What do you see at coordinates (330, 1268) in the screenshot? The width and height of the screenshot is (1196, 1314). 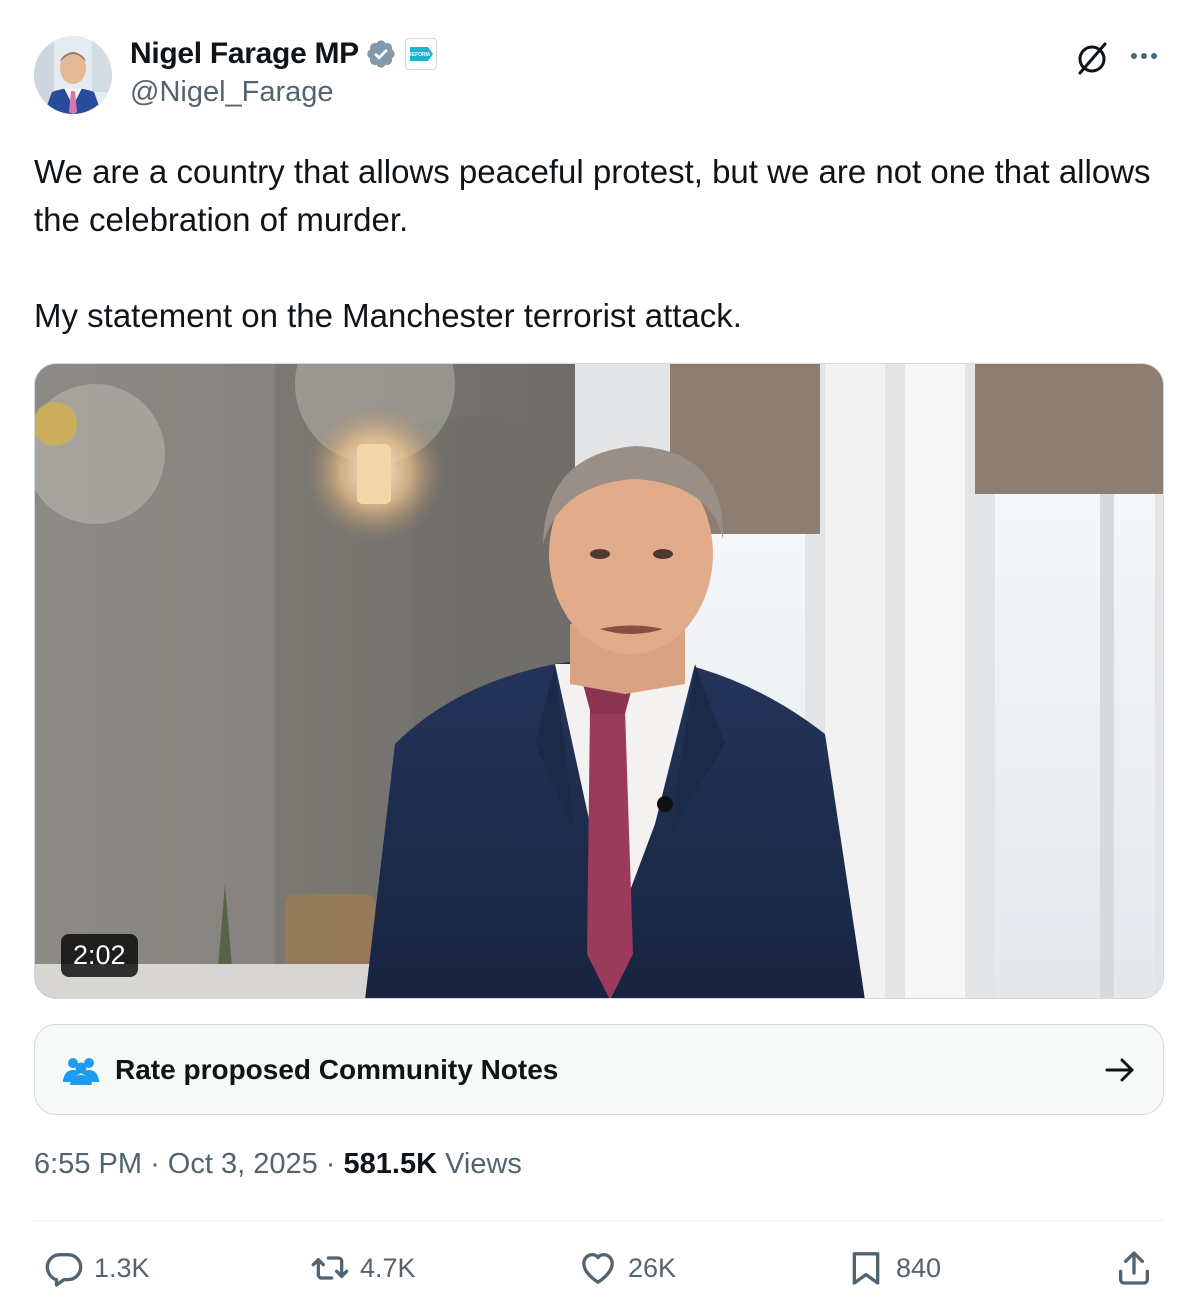 I see `repost-icon` at bounding box center [330, 1268].